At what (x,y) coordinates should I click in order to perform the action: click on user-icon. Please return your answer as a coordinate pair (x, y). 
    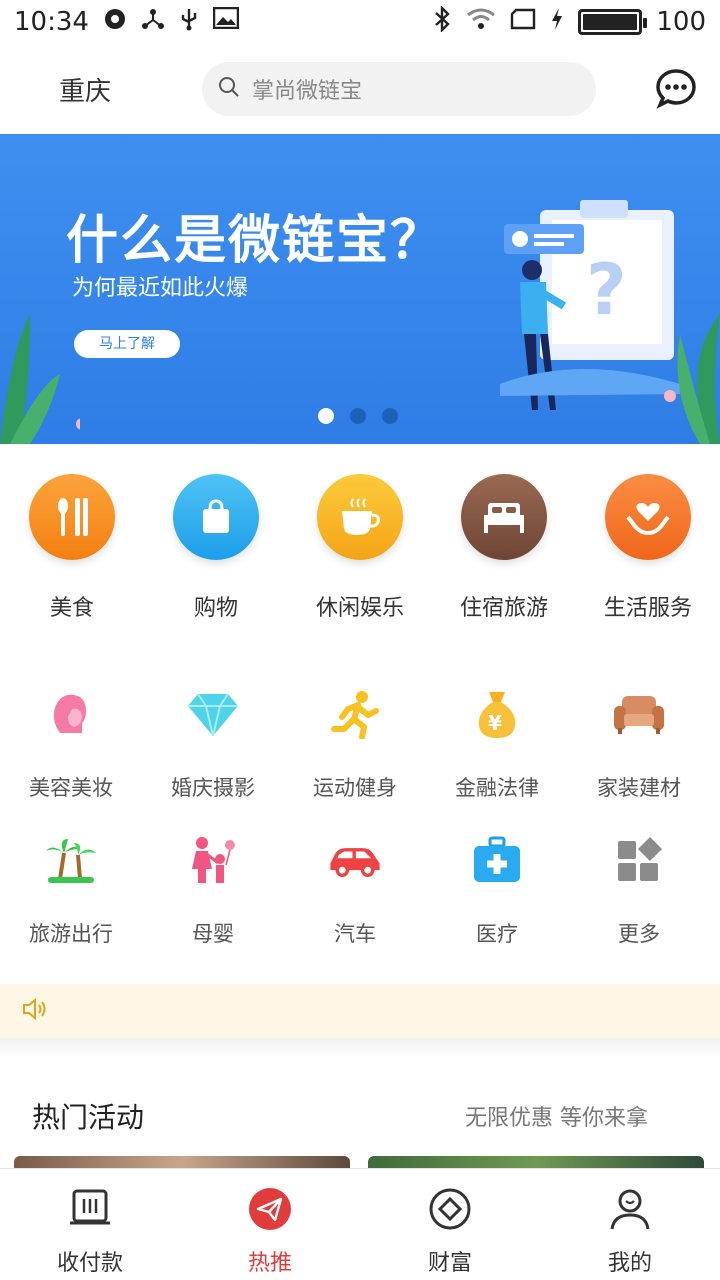
    Looking at the image, I should click on (630, 1209).